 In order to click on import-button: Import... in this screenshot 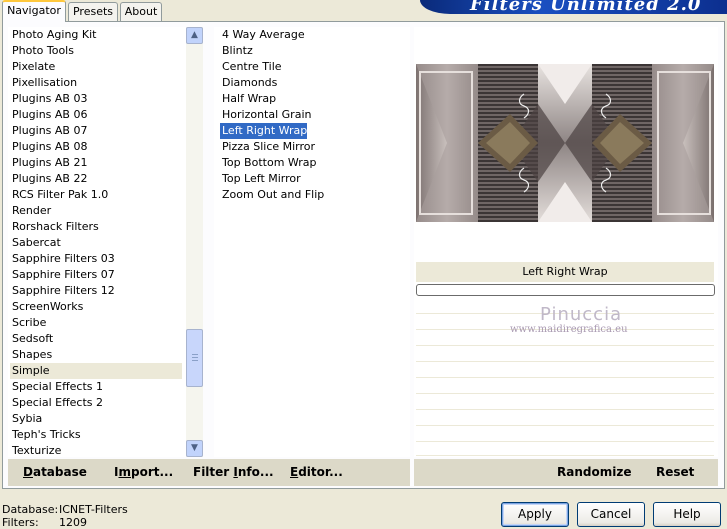, I will do `click(143, 472)`.